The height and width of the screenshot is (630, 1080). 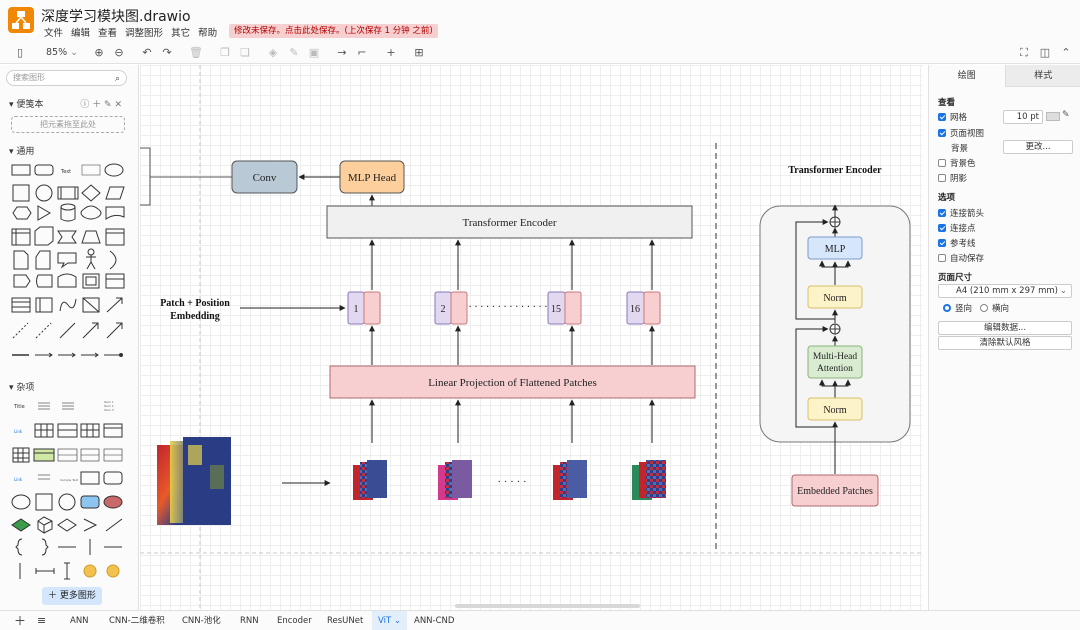 What do you see at coordinates (137, 620) in the screenshot?
I see `page-tab-cnn-conv2d: CNN-二维卷积` at bounding box center [137, 620].